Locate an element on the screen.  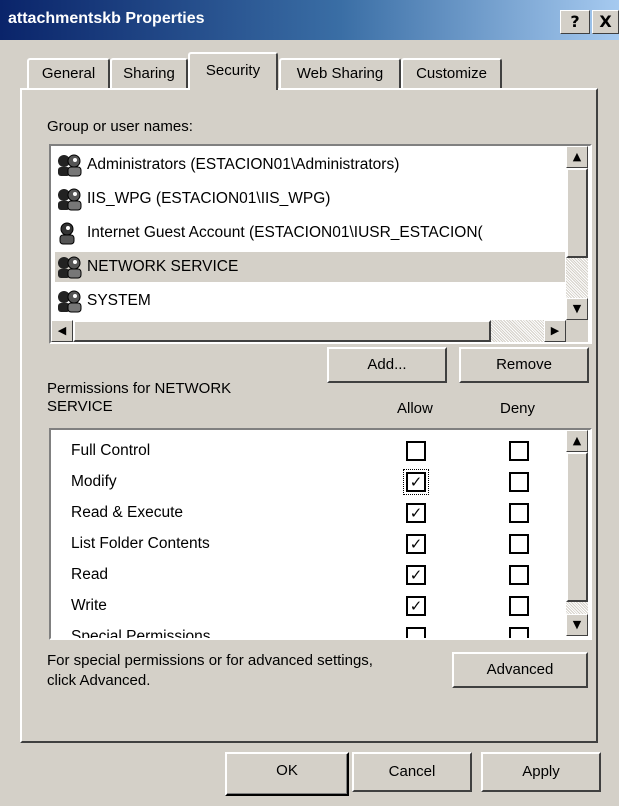
help-button: ? is located at coordinates (575, 22).